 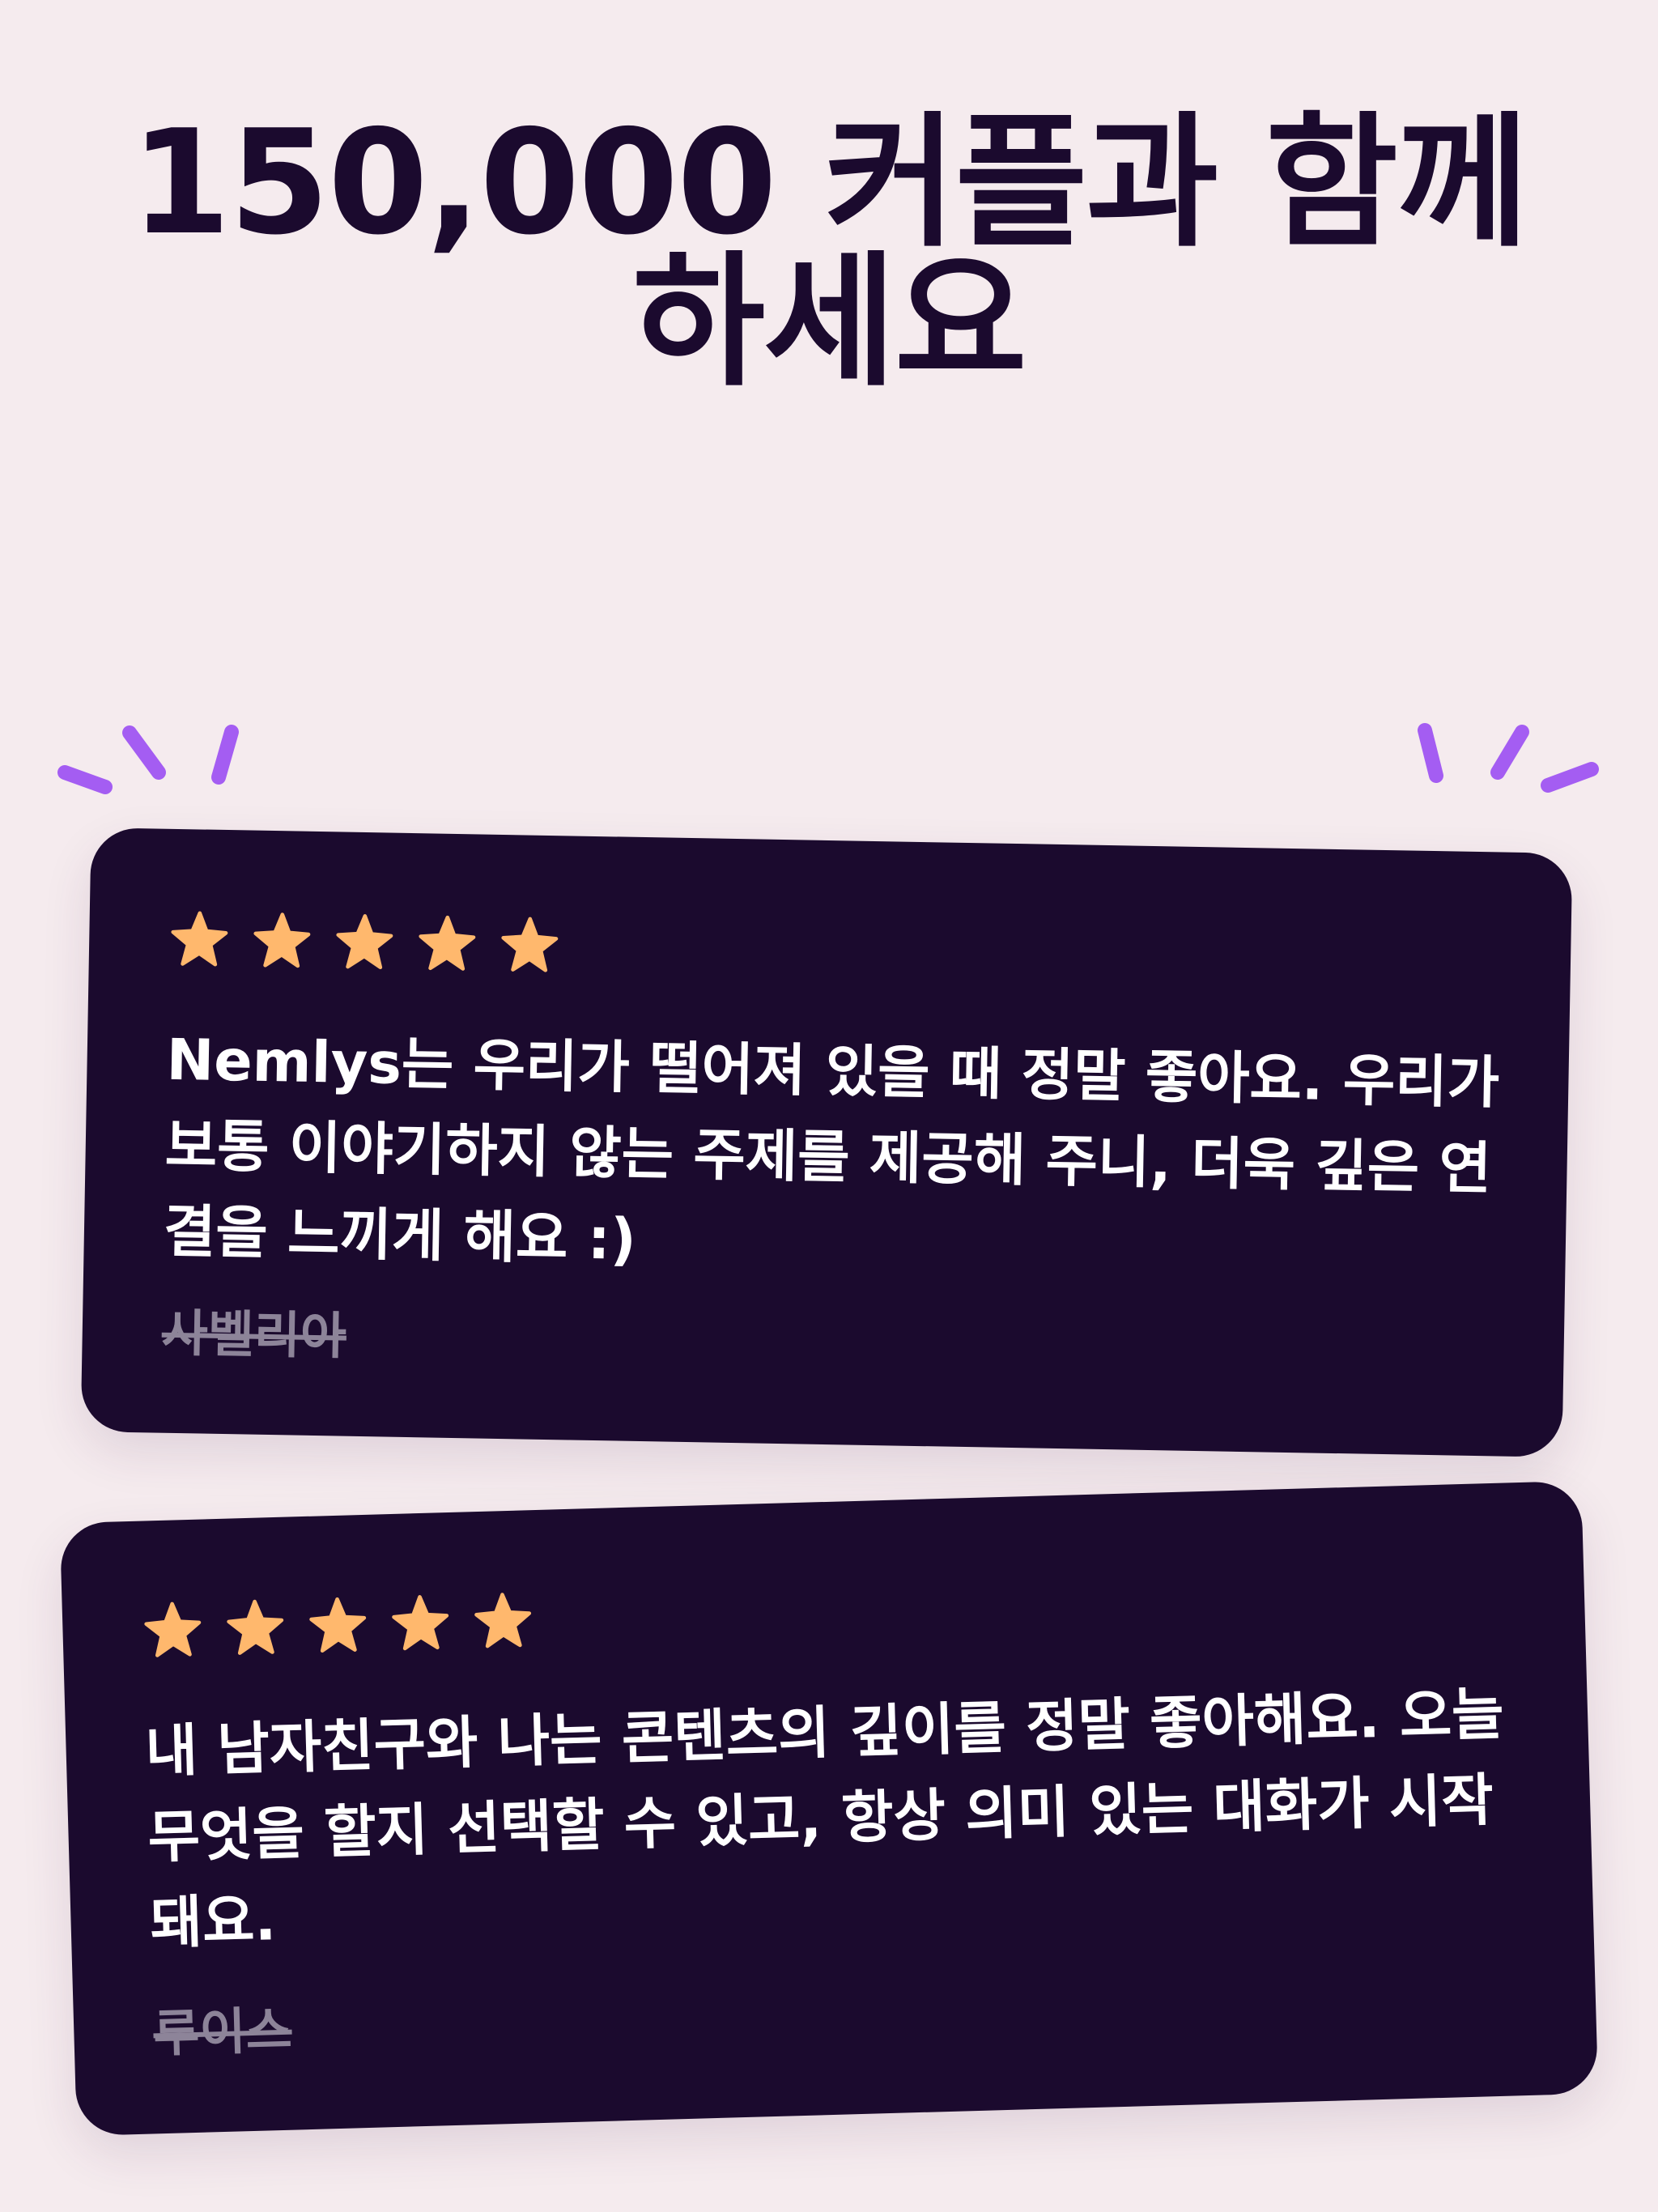 I want to click on page-headline: 150,000 커플과 함께 하세요, so click(x=829, y=253).